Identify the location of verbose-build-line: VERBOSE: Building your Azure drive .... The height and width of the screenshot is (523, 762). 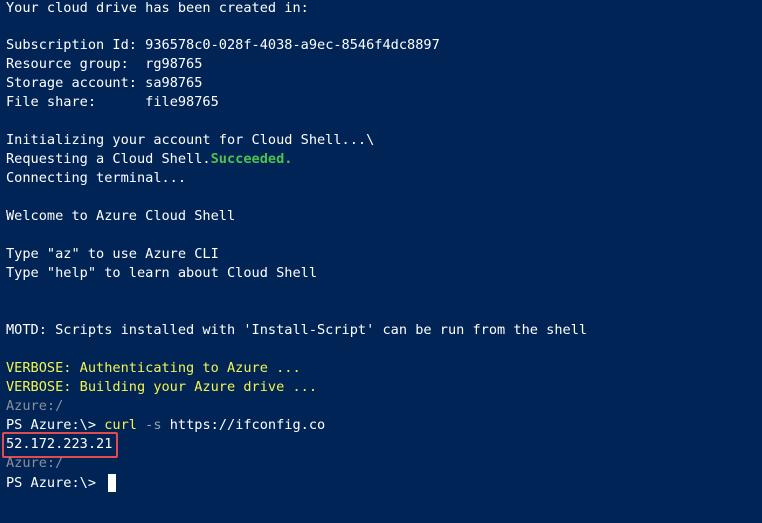
(161, 387).